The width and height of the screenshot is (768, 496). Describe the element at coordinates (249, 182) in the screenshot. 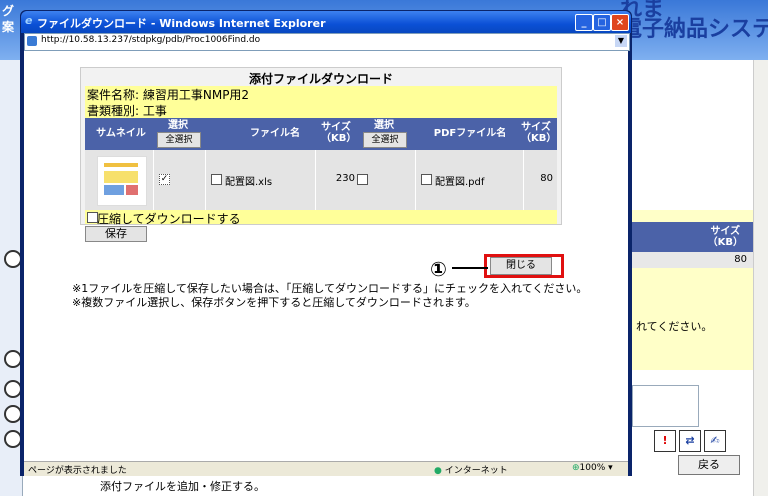

I see `file-name: 配置図.xls` at that location.